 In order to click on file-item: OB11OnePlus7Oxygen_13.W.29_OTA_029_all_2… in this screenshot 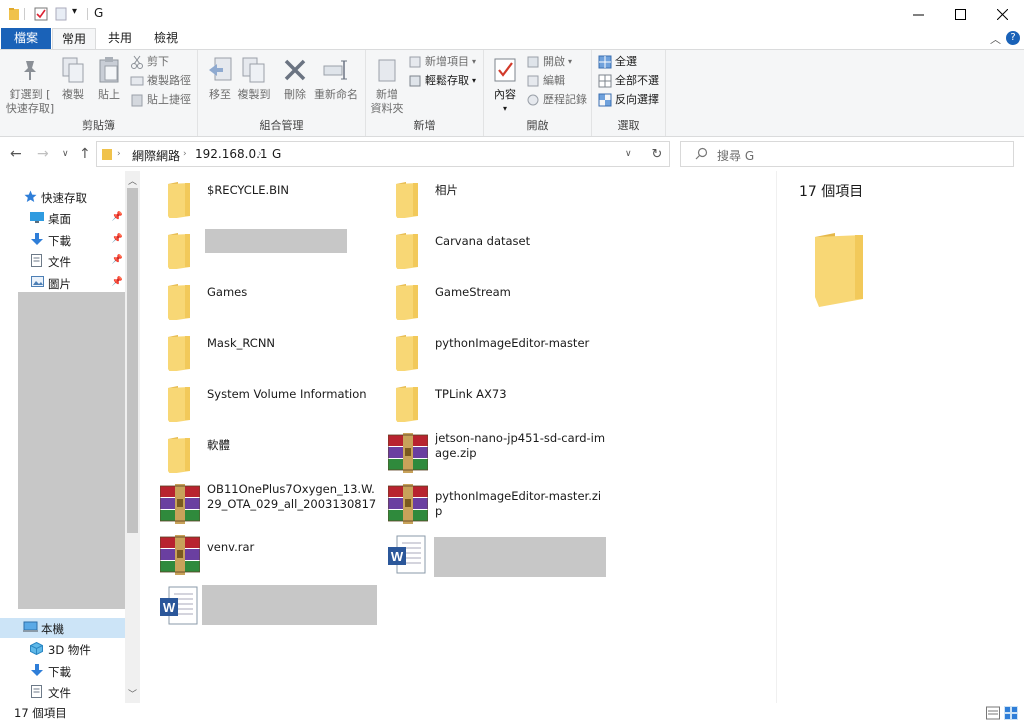, I will do `click(268, 504)`.